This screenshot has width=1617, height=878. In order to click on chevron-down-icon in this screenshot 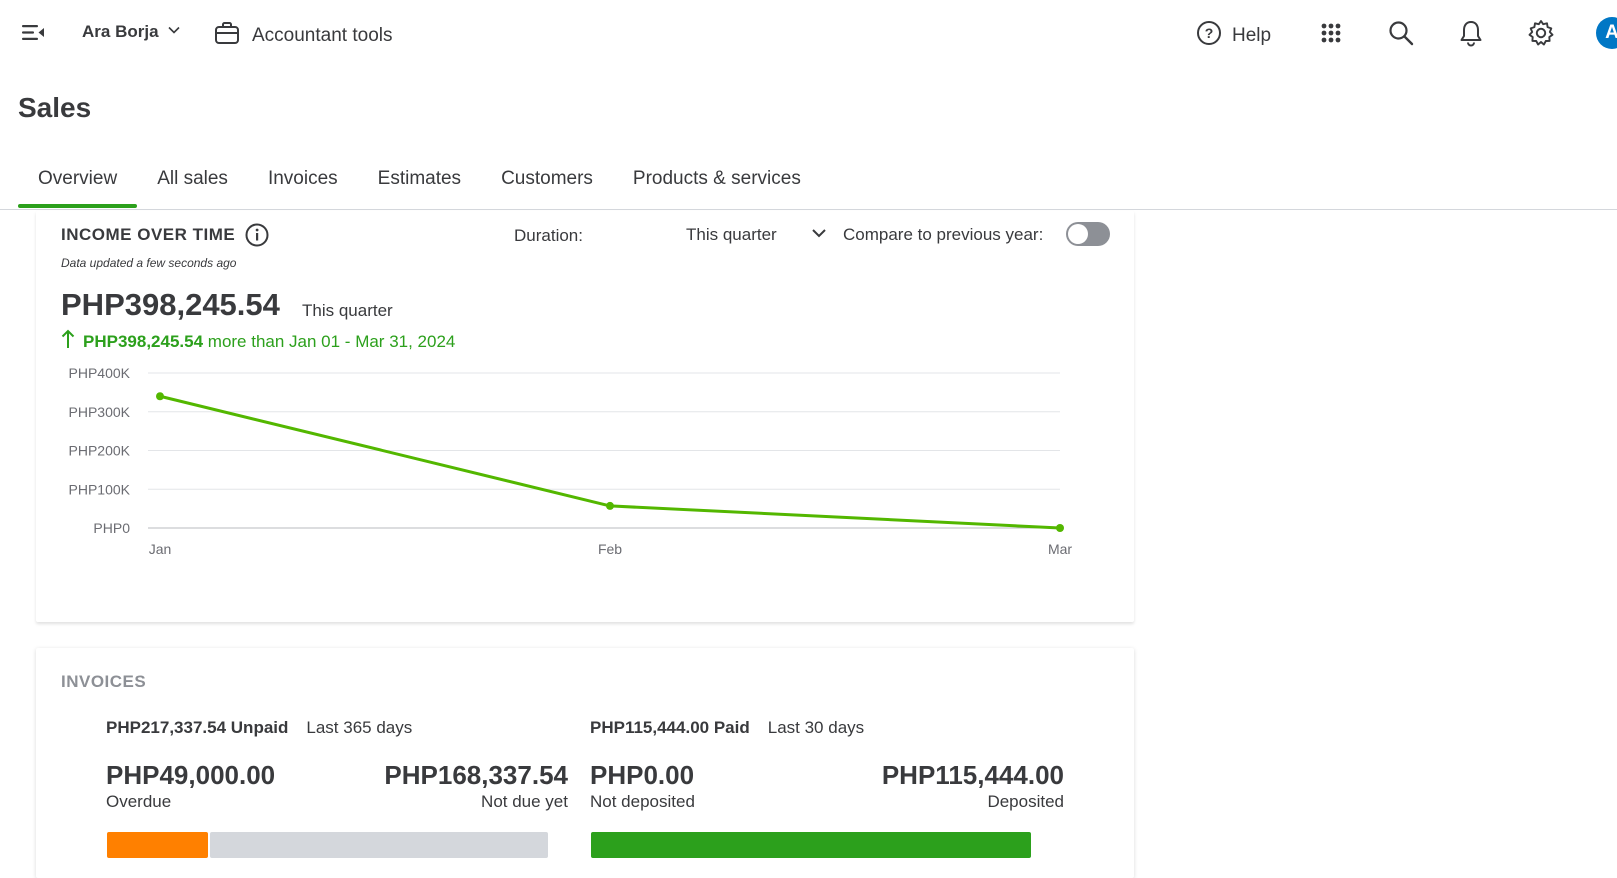, I will do `click(174, 32)`.